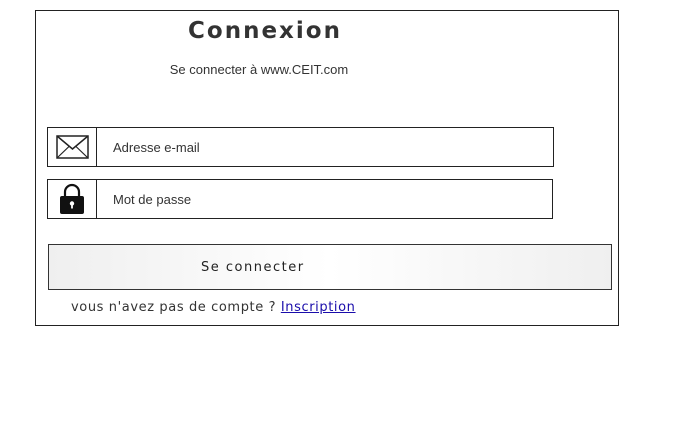  What do you see at coordinates (265, 31) in the screenshot?
I see `page-title: Connexion` at bounding box center [265, 31].